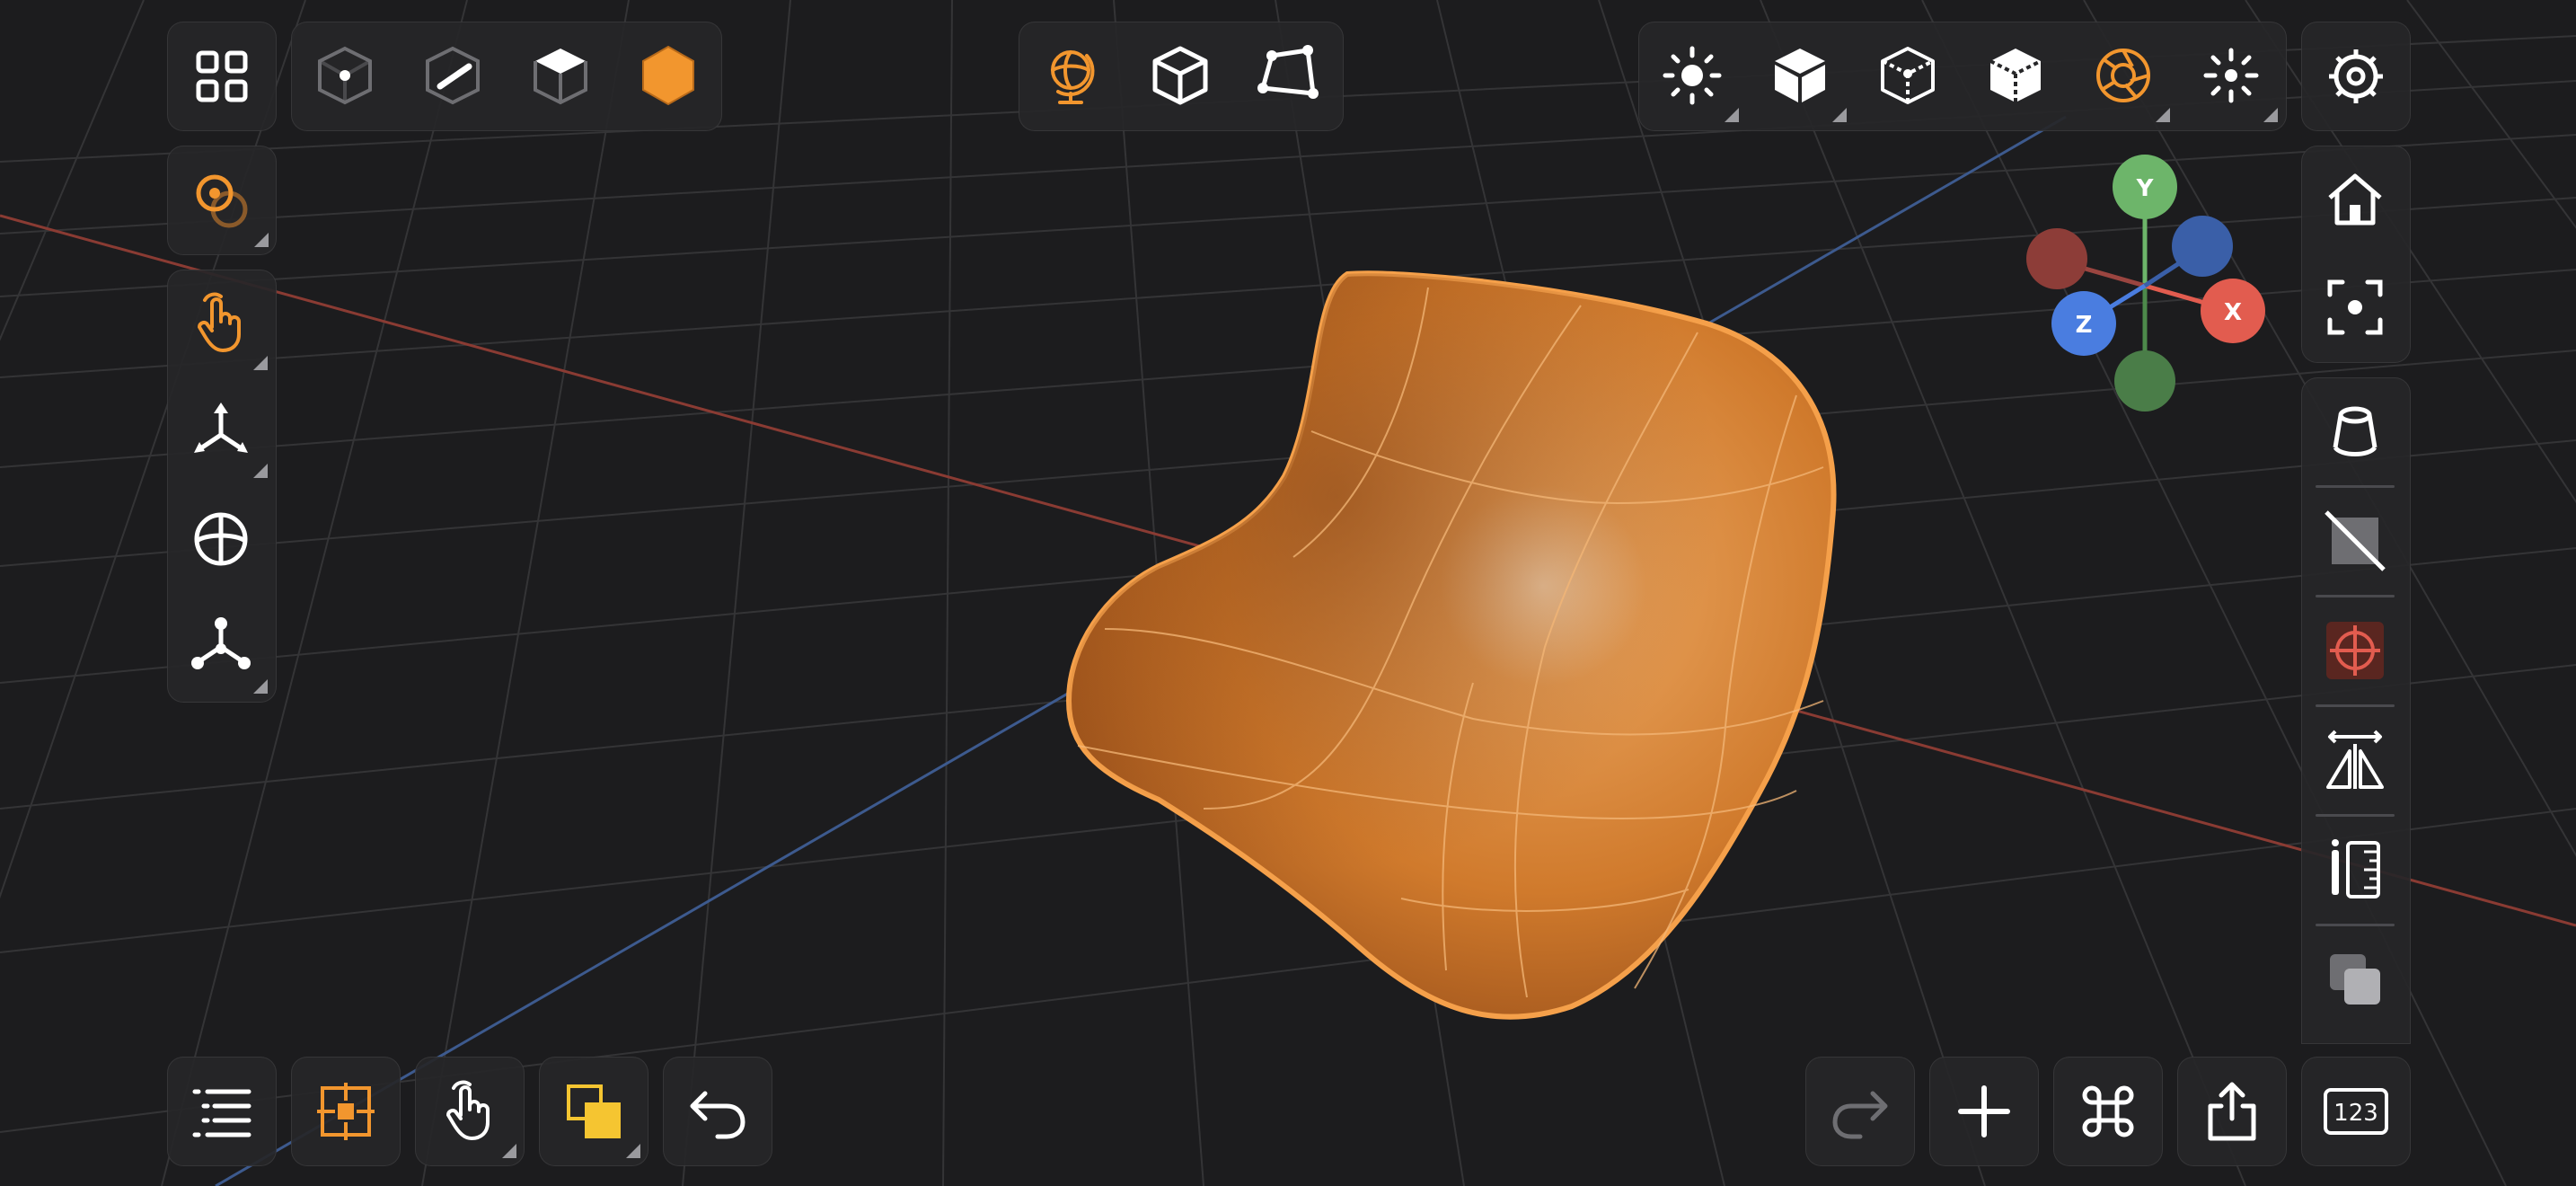 The height and width of the screenshot is (1186, 2576). Describe the element at coordinates (221, 643) in the screenshot. I see `scale-nodes-icon` at that location.